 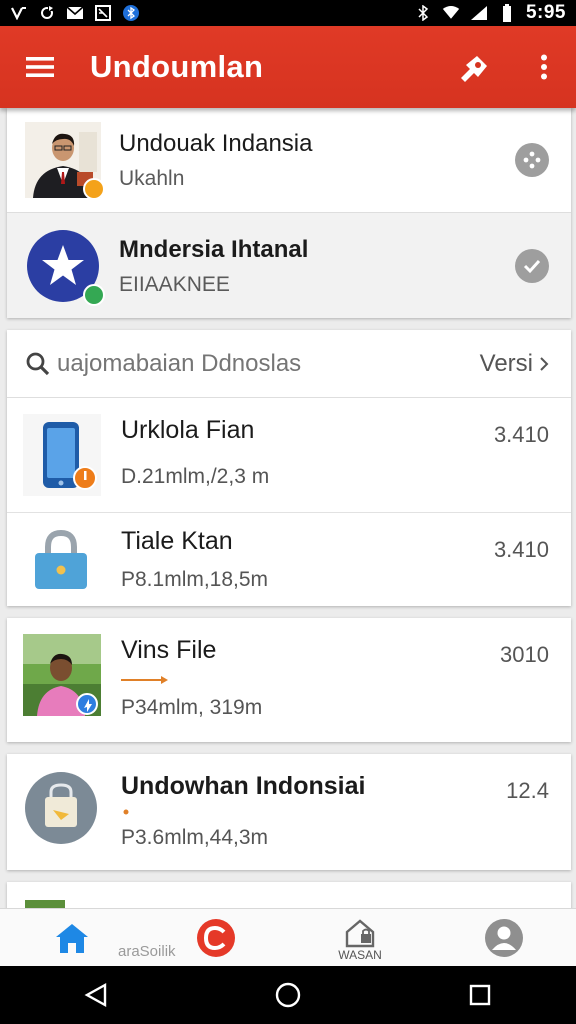 I want to click on cell-signal-icon, so click(x=479, y=13).